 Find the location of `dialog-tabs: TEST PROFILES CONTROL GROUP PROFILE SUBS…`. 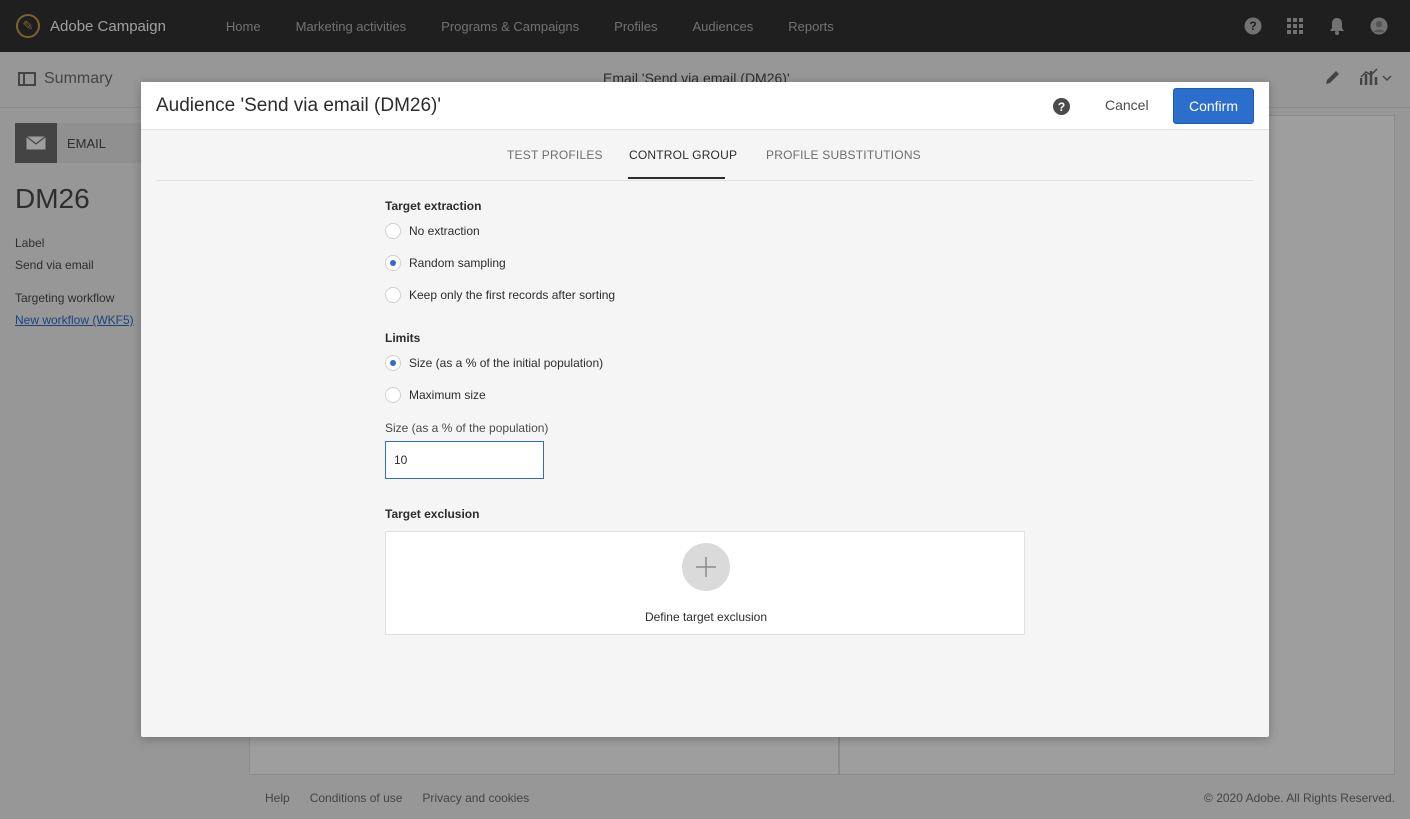

dialog-tabs: TEST PROFILES CONTROL GROUP PROFILE SUBS… is located at coordinates (705, 156).